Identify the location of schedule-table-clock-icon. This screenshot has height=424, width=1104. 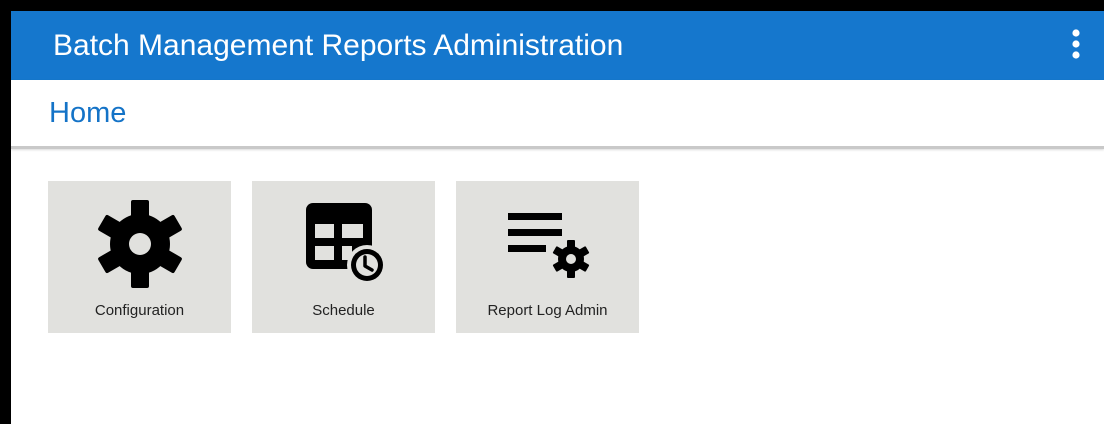
(346, 244).